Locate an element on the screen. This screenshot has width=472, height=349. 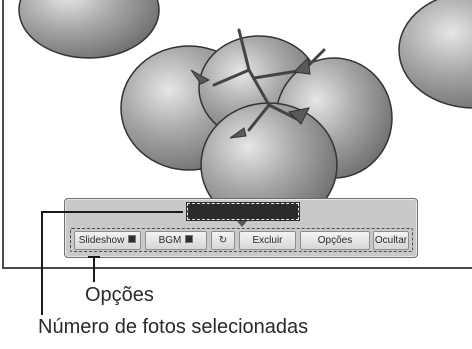
selected-photos-count is located at coordinates (243, 211).